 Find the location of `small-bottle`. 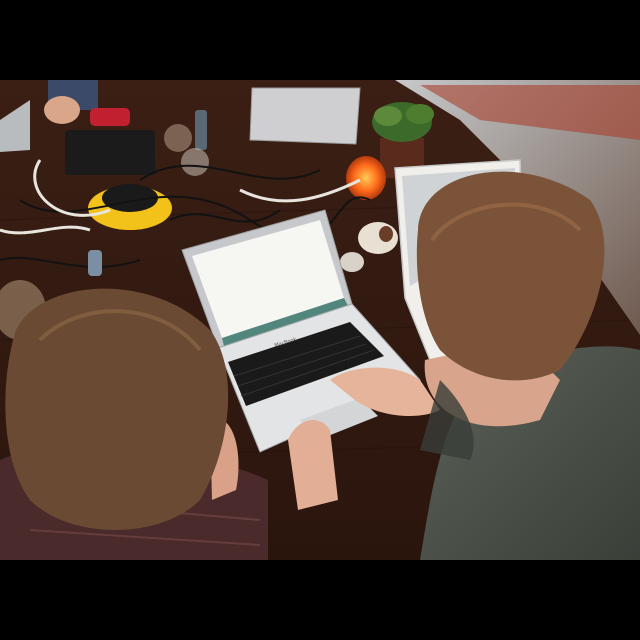

small-bottle is located at coordinates (95, 263).